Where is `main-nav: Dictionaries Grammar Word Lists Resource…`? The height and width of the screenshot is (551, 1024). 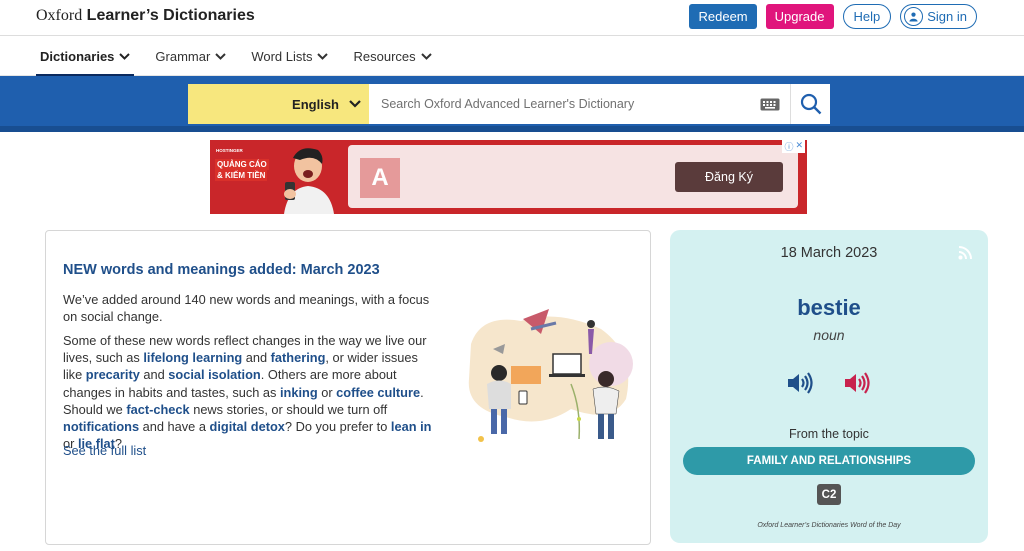
main-nav: Dictionaries Grammar Word Lists Resource… is located at coordinates (512, 56).